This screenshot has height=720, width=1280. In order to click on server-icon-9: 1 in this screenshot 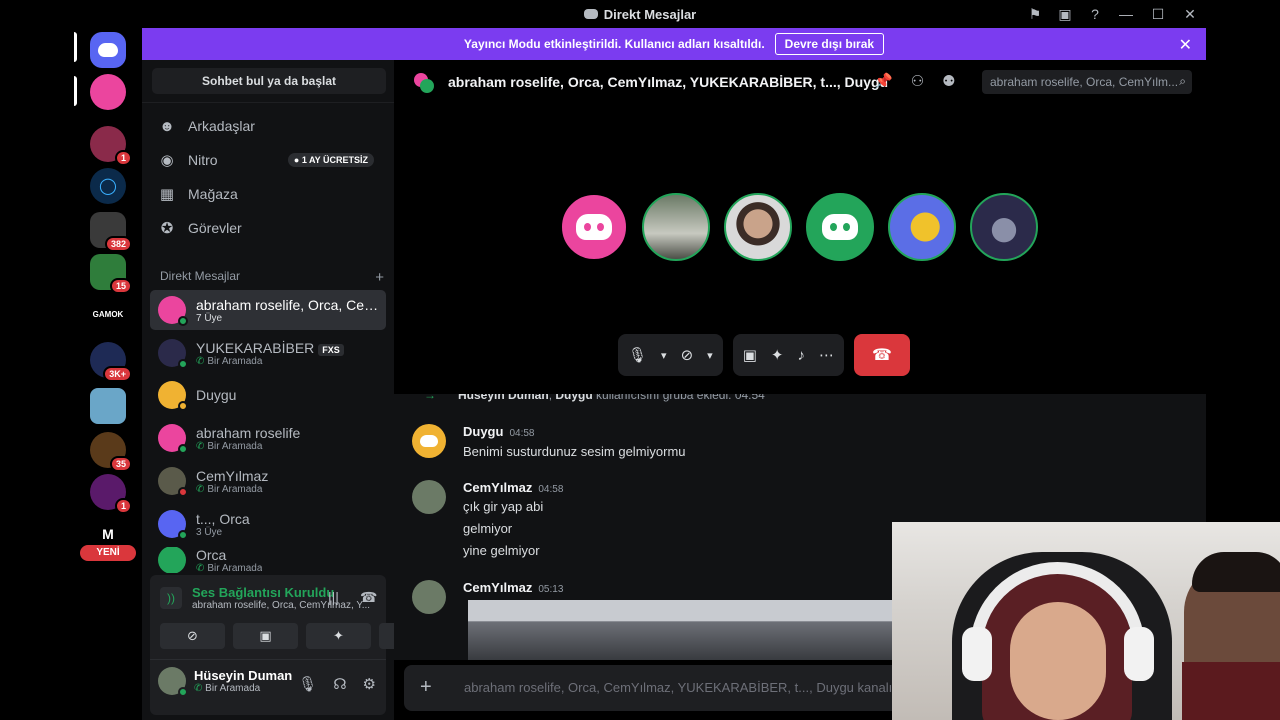, I will do `click(111, 494)`.